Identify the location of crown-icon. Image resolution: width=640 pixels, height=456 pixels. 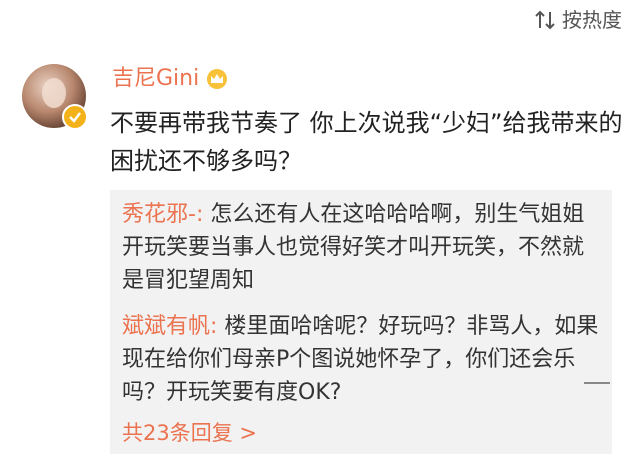
(217, 79).